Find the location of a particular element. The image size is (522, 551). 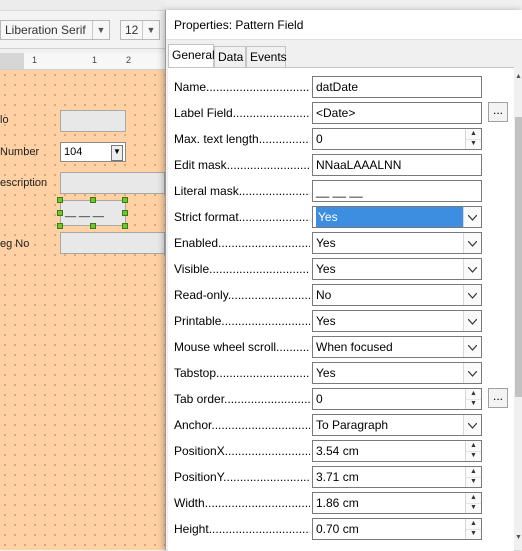

visible-select: Yes is located at coordinates (397, 269).